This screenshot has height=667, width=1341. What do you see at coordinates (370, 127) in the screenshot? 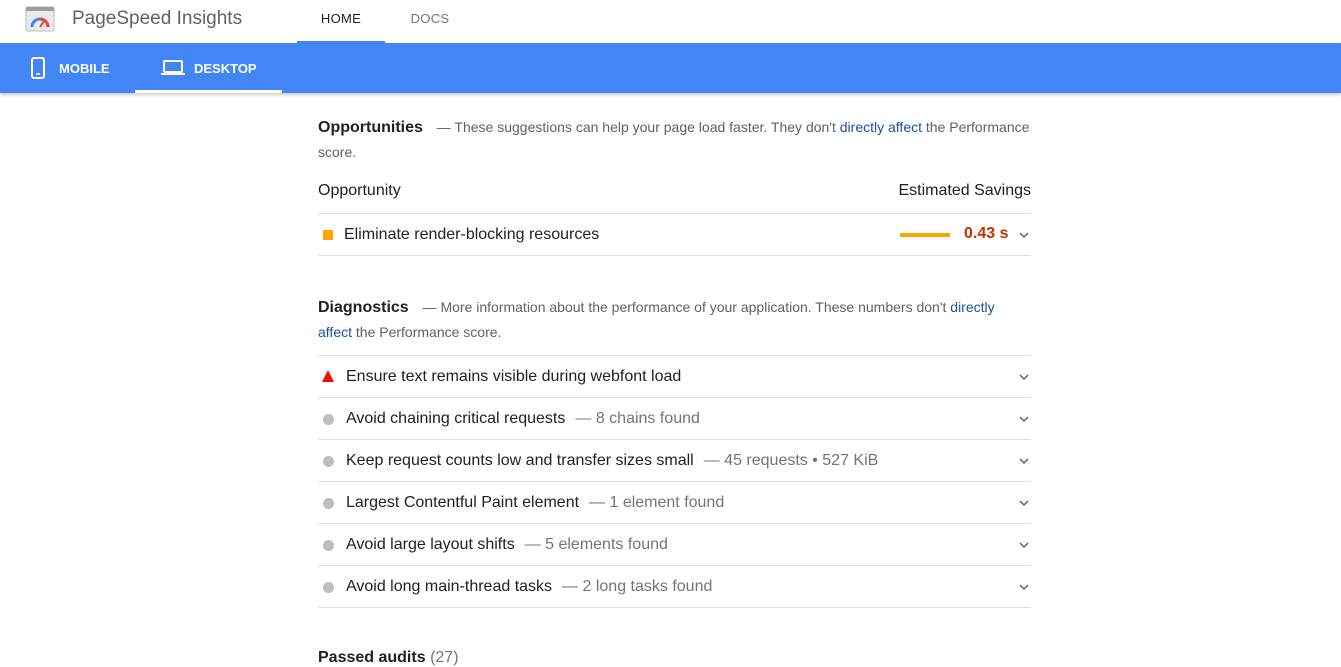
I see `opportunities-title: Opportunities` at bounding box center [370, 127].